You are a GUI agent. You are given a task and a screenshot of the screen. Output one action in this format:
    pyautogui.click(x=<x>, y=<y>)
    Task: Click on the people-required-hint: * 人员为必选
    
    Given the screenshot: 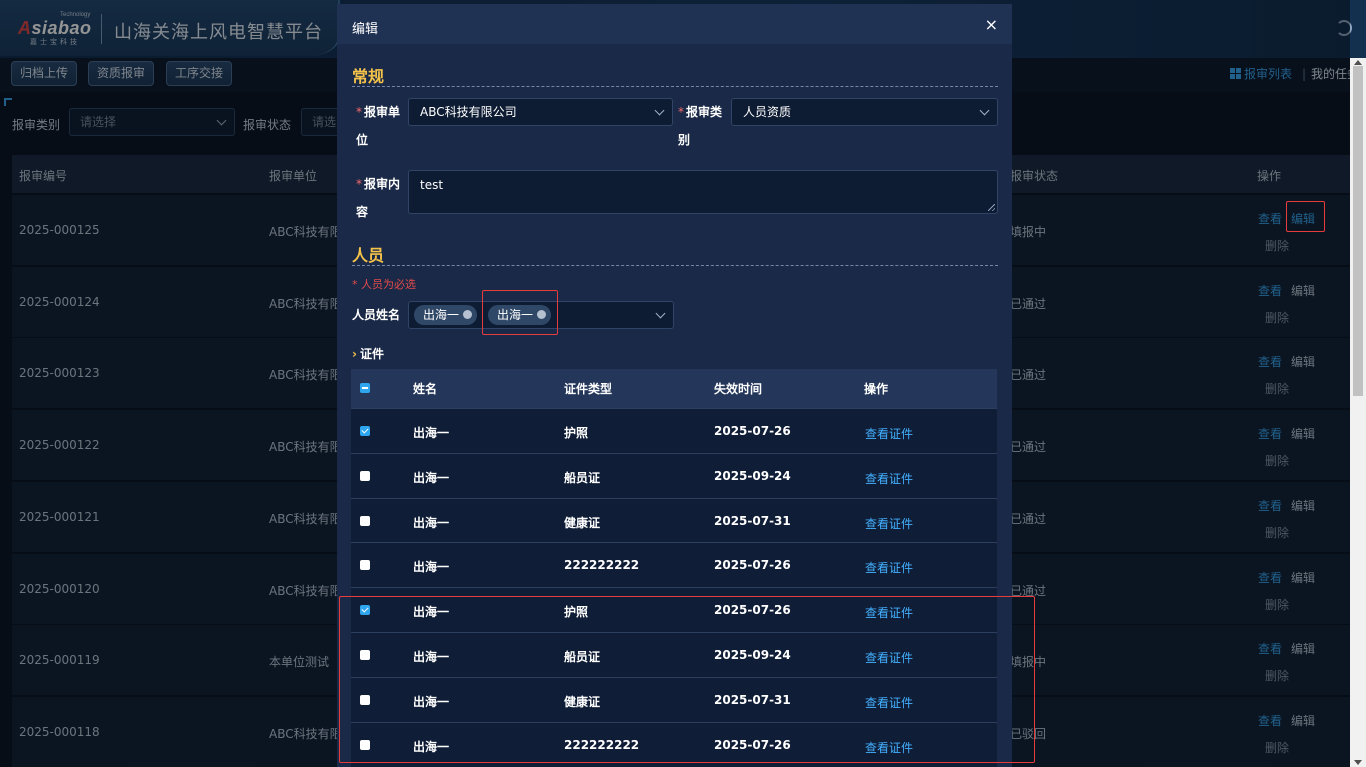 What is the action you would take?
    pyautogui.click(x=384, y=284)
    